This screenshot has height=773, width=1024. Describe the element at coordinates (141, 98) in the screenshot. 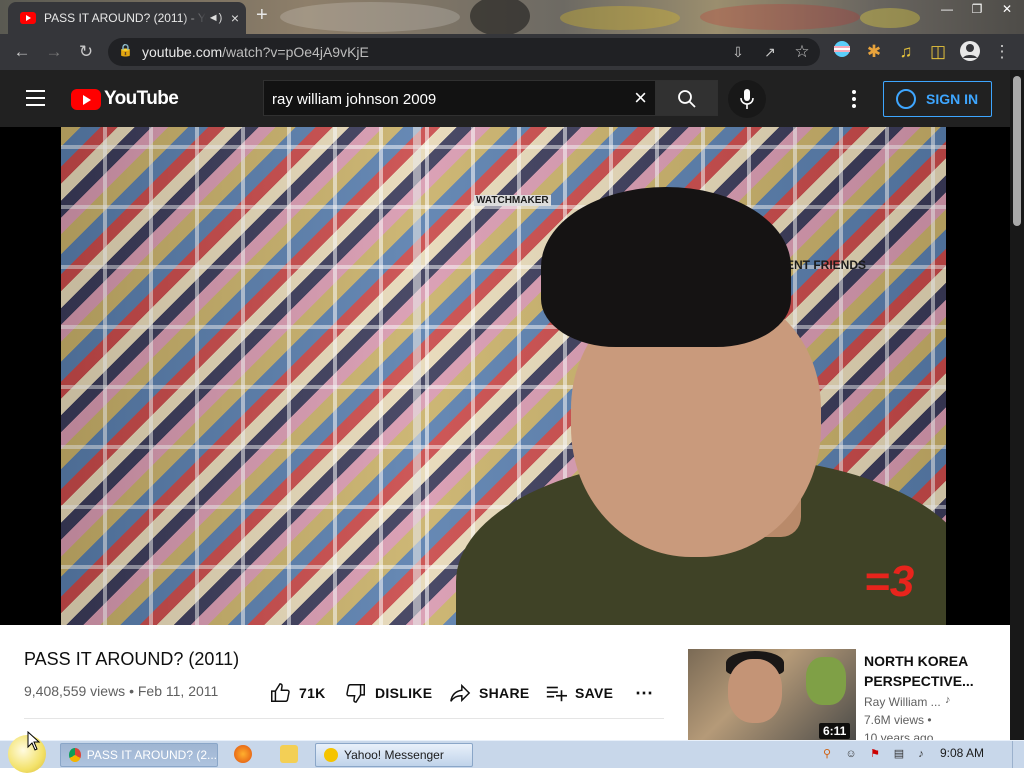

I see `youtube-logo-text: YouTube` at that location.